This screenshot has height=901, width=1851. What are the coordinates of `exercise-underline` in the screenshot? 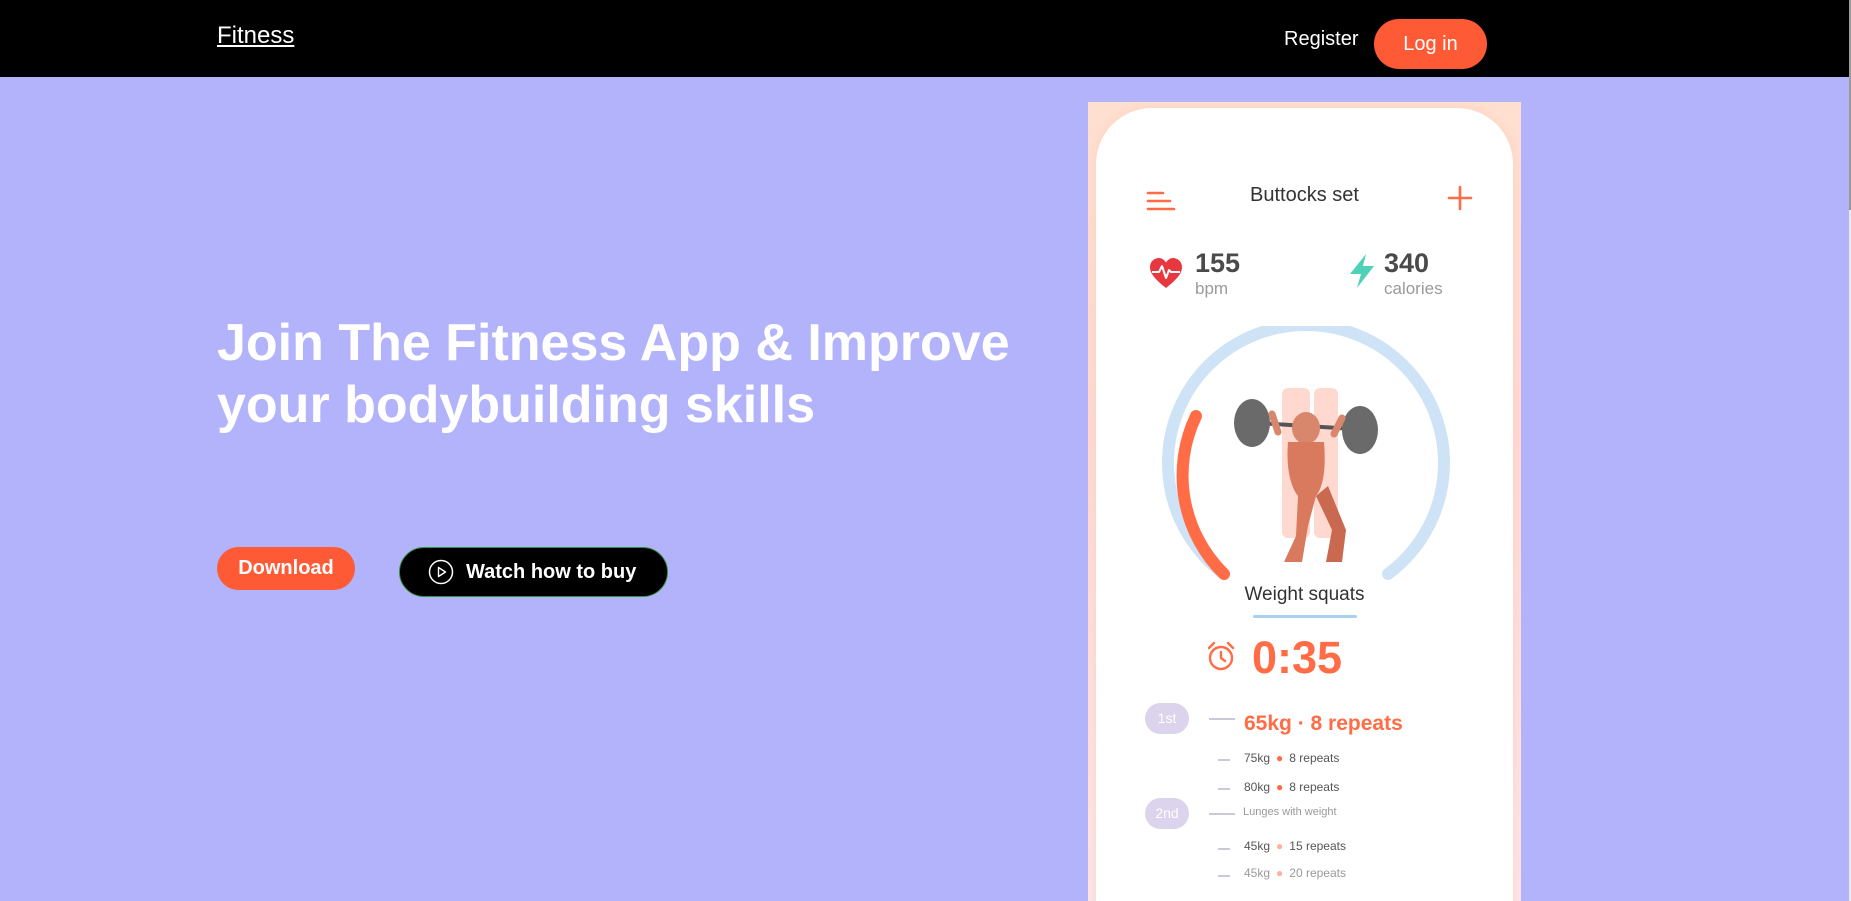 It's located at (1305, 616).